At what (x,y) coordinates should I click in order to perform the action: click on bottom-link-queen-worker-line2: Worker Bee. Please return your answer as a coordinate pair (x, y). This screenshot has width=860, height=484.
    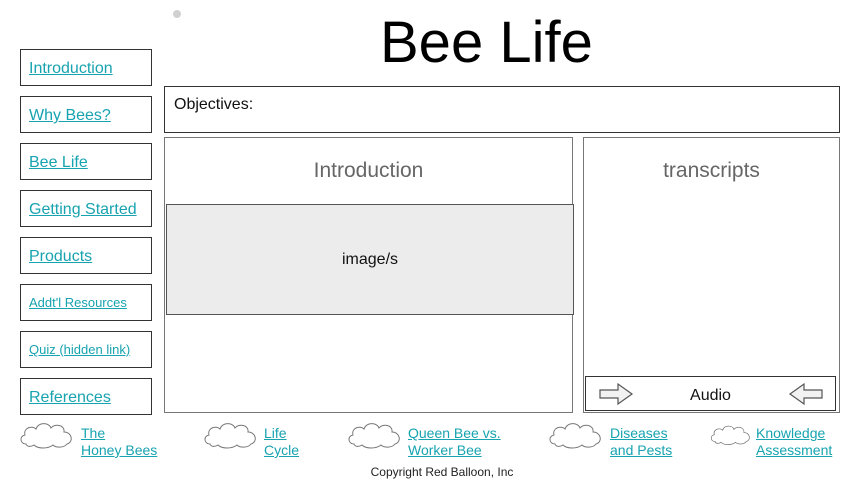
    Looking at the image, I should click on (445, 450).